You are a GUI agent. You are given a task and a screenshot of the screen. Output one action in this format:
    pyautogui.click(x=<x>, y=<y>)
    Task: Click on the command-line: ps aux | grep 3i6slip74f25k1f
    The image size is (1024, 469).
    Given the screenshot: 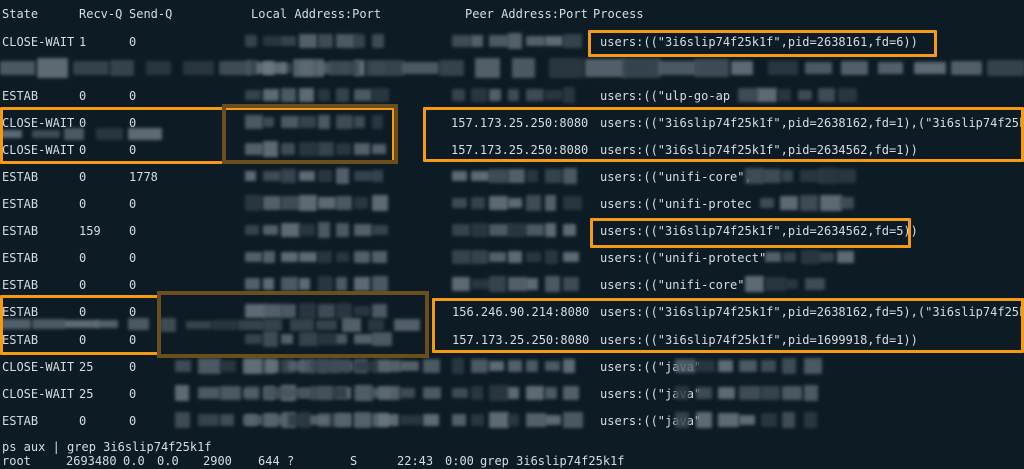 What is the action you would take?
    pyautogui.click(x=107, y=447)
    